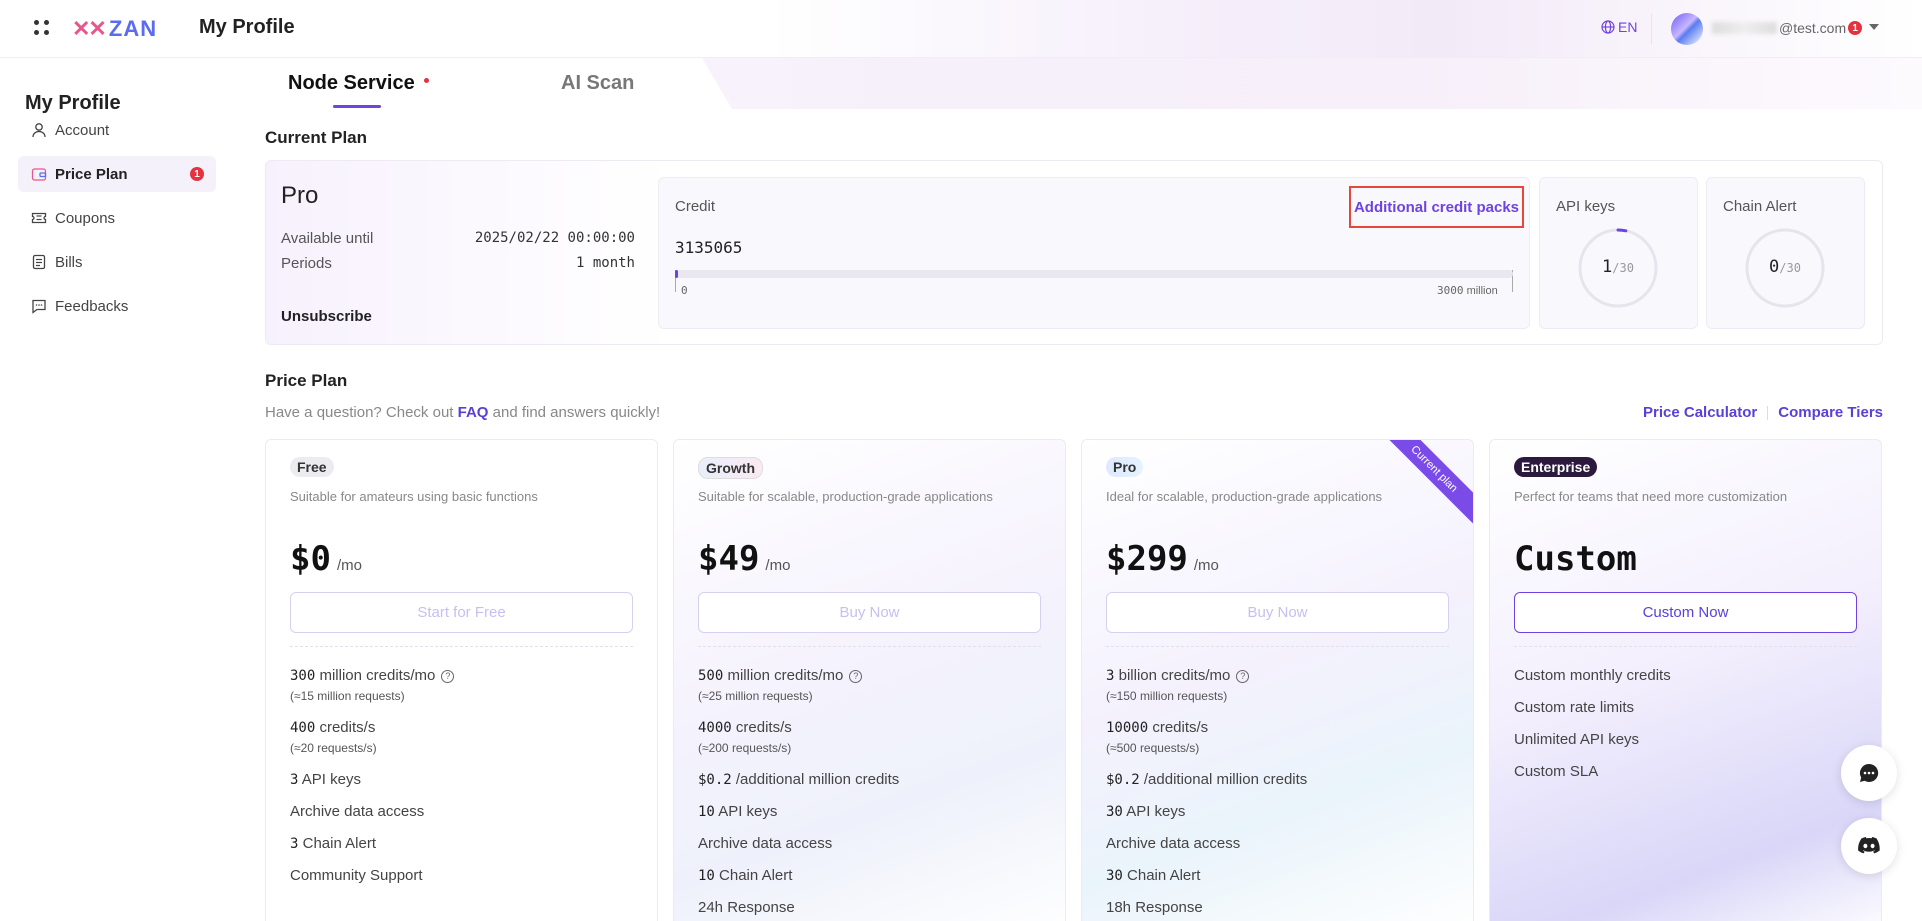  I want to click on price-plan-title: Price Plan, so click(306, 380).